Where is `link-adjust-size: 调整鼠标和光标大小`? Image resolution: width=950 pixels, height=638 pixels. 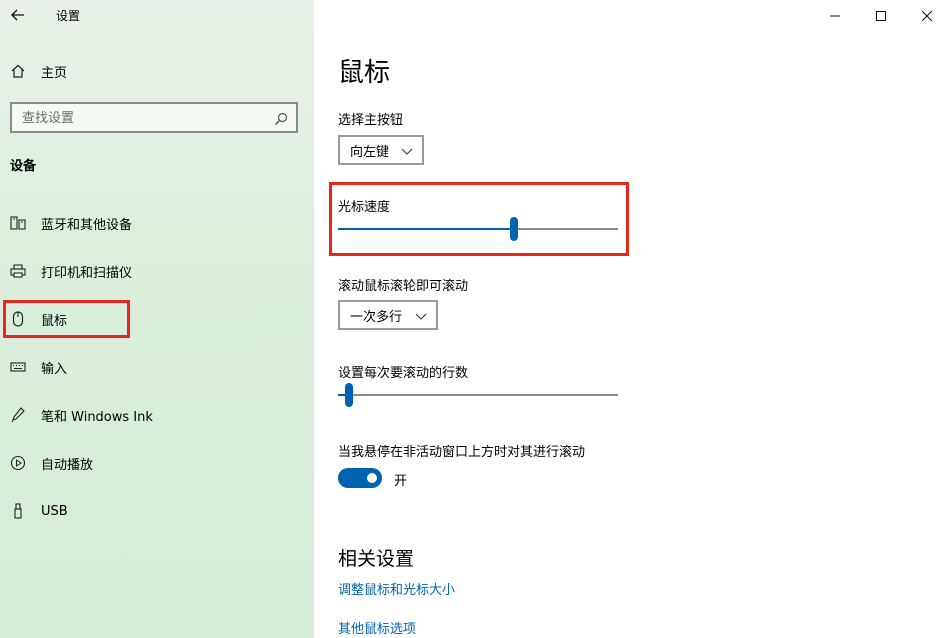 link-adjust-size: 调整鼠标和光标大小 is located at coordinates (396, 588).